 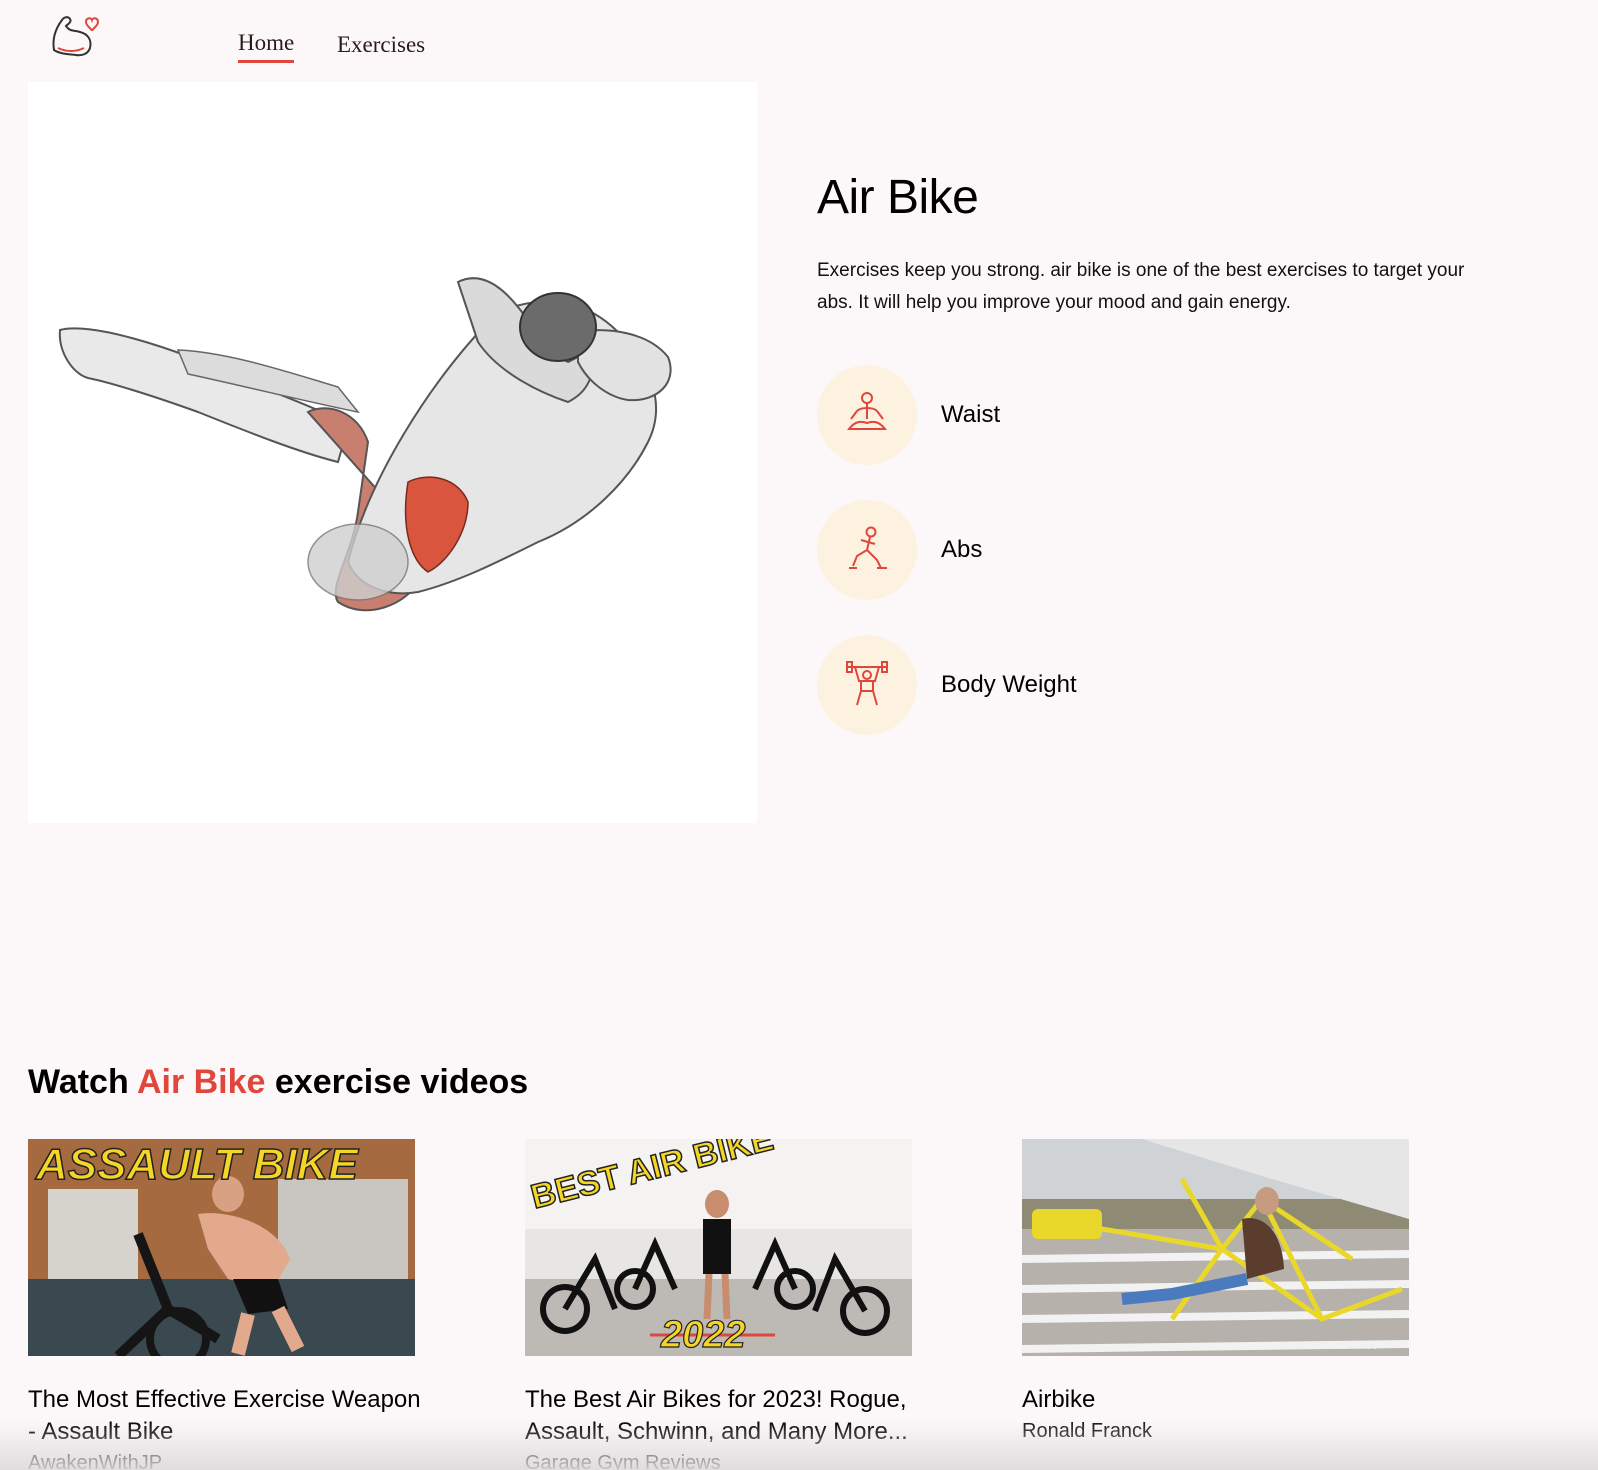 What do you see at coordinates (73, 34) in the screenshot?
I see `flexed-arm-heart-icon` at bounding box center [73, 34].